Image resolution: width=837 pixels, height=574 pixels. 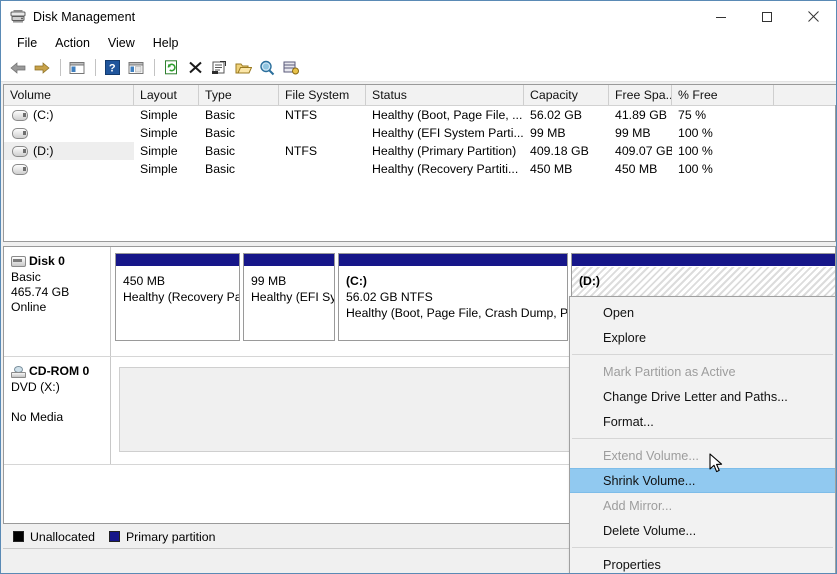 I want to click on partition-status: Healthy (Boot, Page File, Crash Dump, P, so click(x=457, y=313).